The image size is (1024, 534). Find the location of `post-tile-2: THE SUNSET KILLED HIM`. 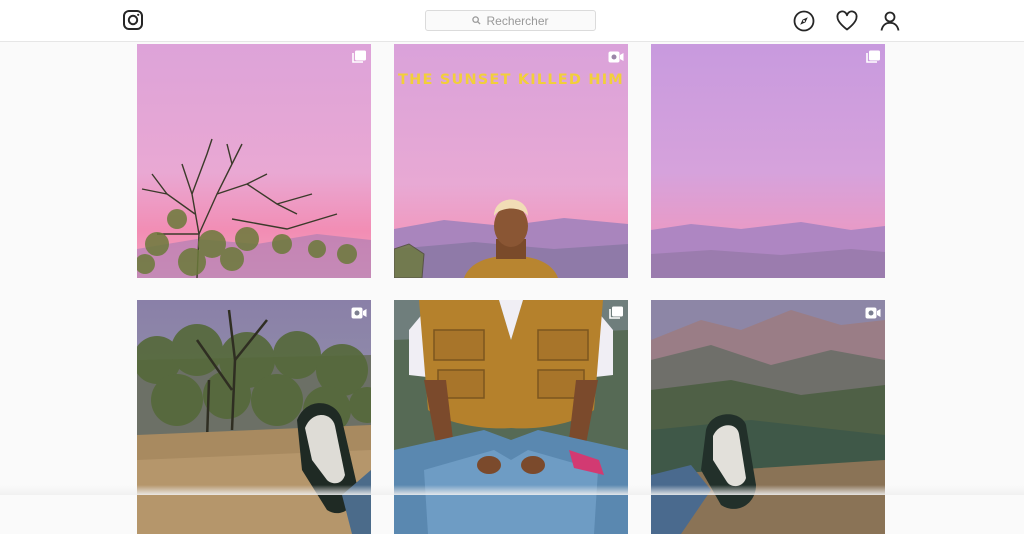

post-tile-2: THE SUNSET KILLED HIM is located at coordinates (511, 161).